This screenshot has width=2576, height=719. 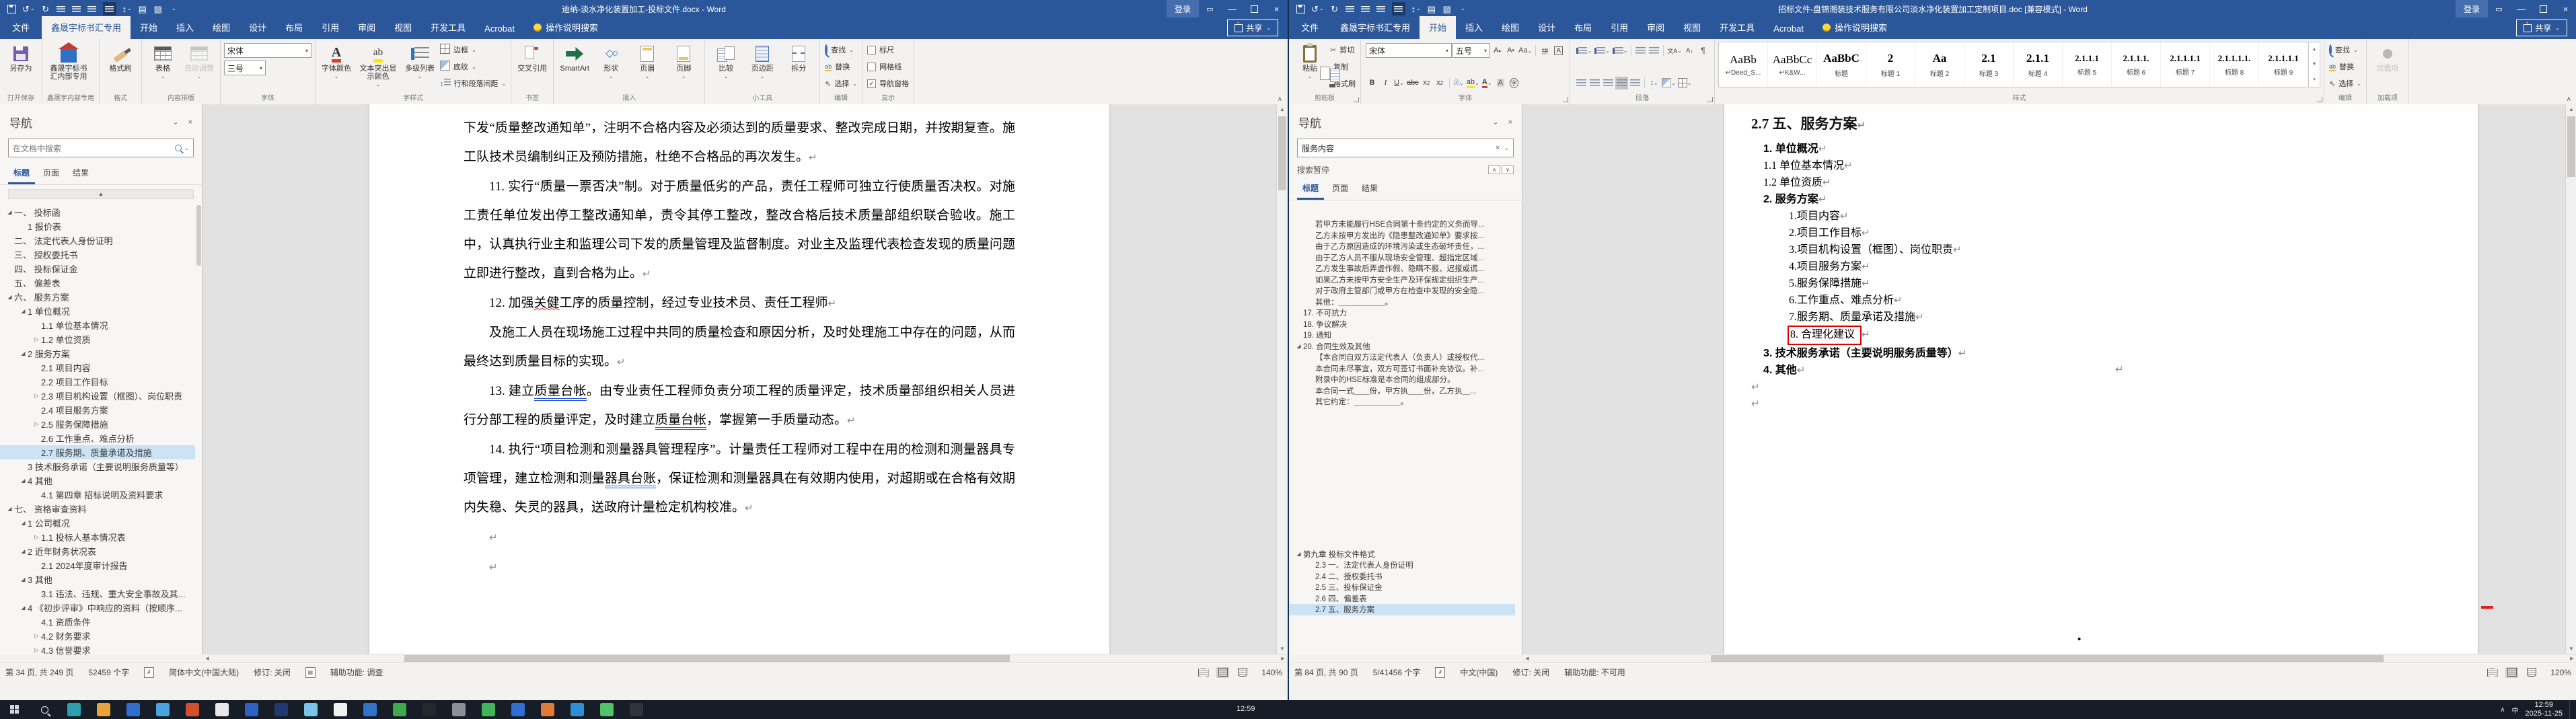 I want to click on sort-button: A↓, so click(x=1689, y=50).